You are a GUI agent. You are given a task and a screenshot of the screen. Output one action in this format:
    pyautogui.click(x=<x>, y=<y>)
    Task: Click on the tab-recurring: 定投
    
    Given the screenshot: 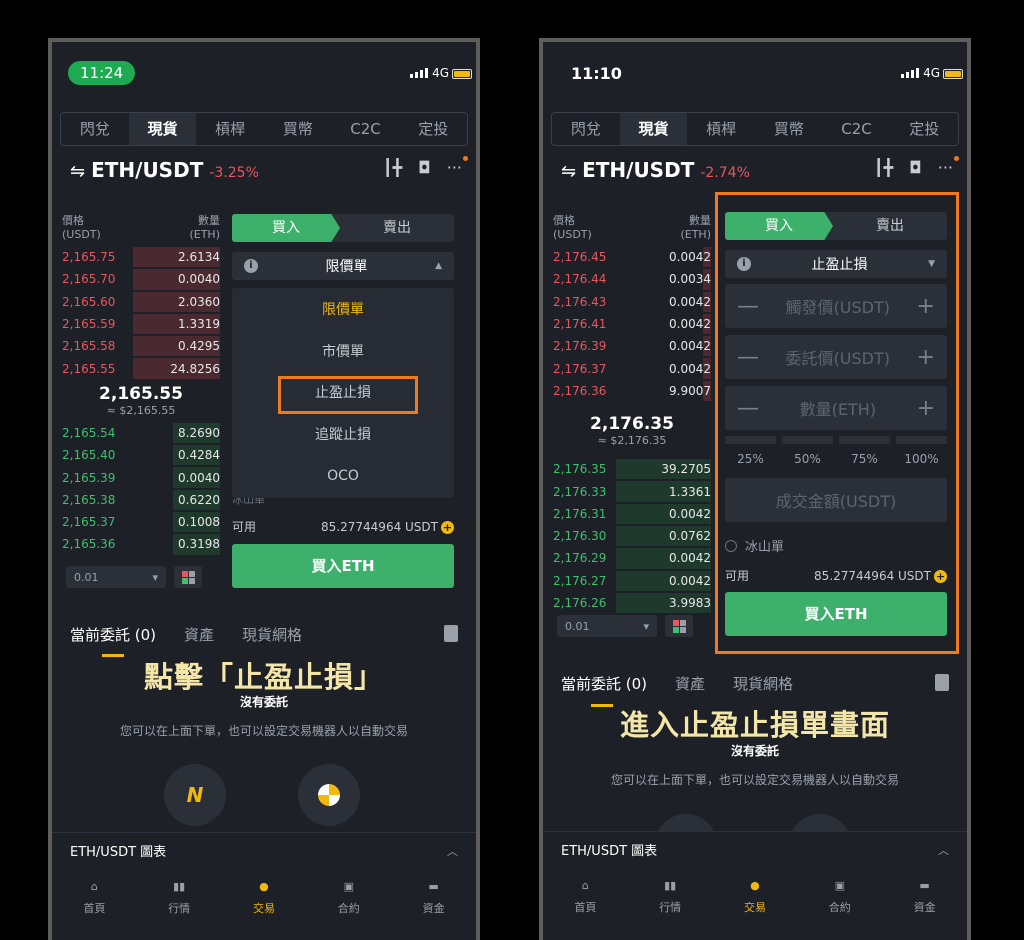 What is the action you would take?
    pyautogui.click(x=924, y=129)
    